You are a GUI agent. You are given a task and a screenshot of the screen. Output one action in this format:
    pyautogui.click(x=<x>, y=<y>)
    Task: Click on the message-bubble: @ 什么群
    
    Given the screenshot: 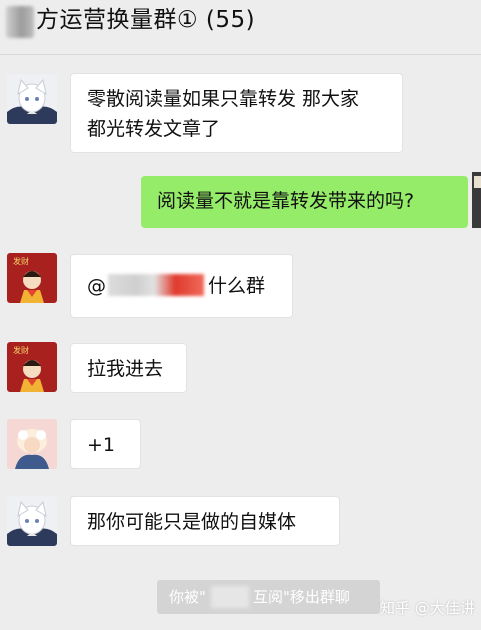 What is the action you would take?
    pyautogui.click(x=181, y=286)
    